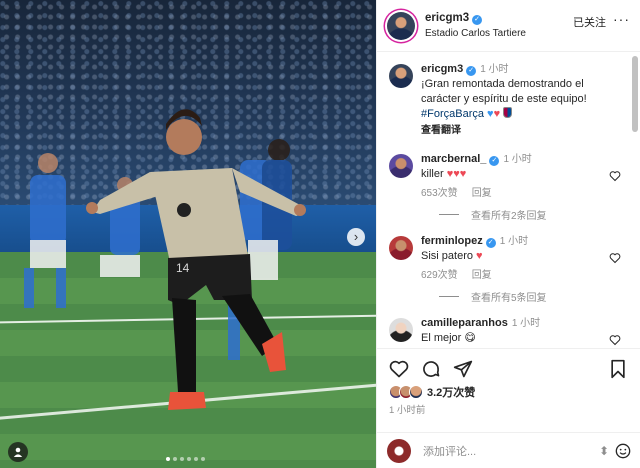 Image resolution: width=640 pixels, height=468 pixels. I want to click on user-icon, so click(18, 452).